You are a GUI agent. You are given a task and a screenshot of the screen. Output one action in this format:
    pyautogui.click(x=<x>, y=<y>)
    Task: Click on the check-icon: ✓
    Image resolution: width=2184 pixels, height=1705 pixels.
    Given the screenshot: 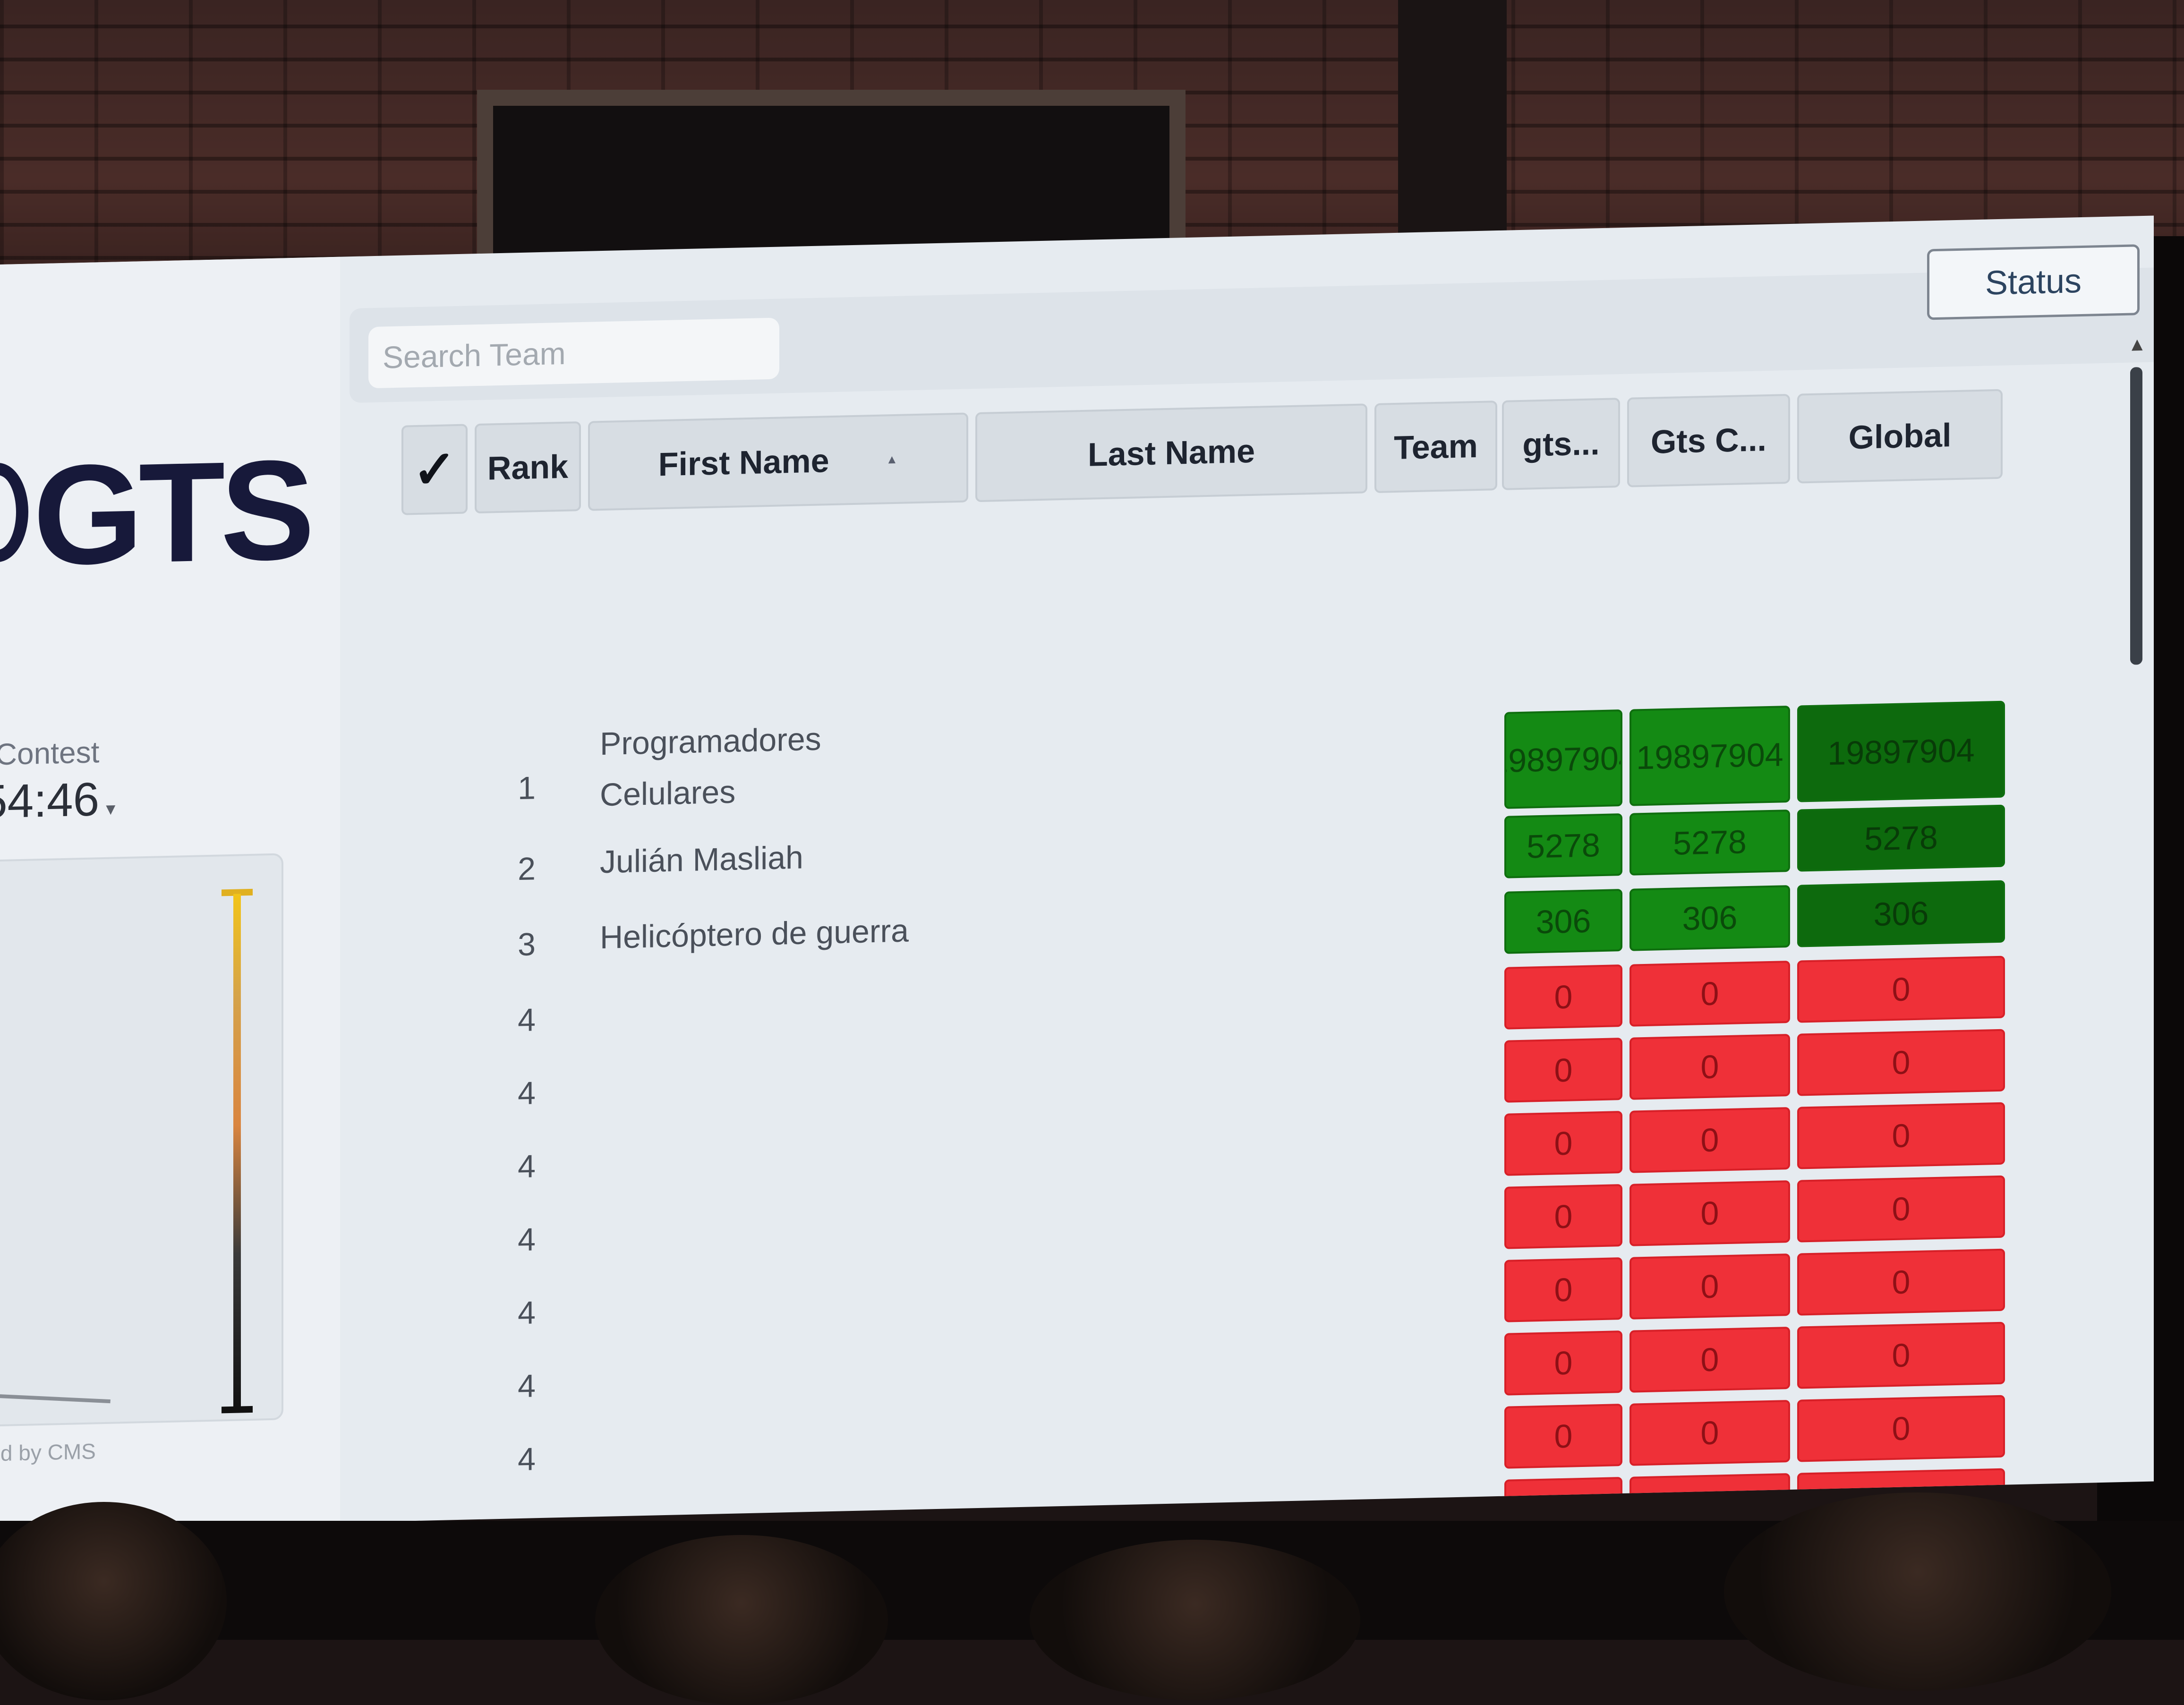 What is the action you would take?
    pyautogui.click(x=434, y=470)
    